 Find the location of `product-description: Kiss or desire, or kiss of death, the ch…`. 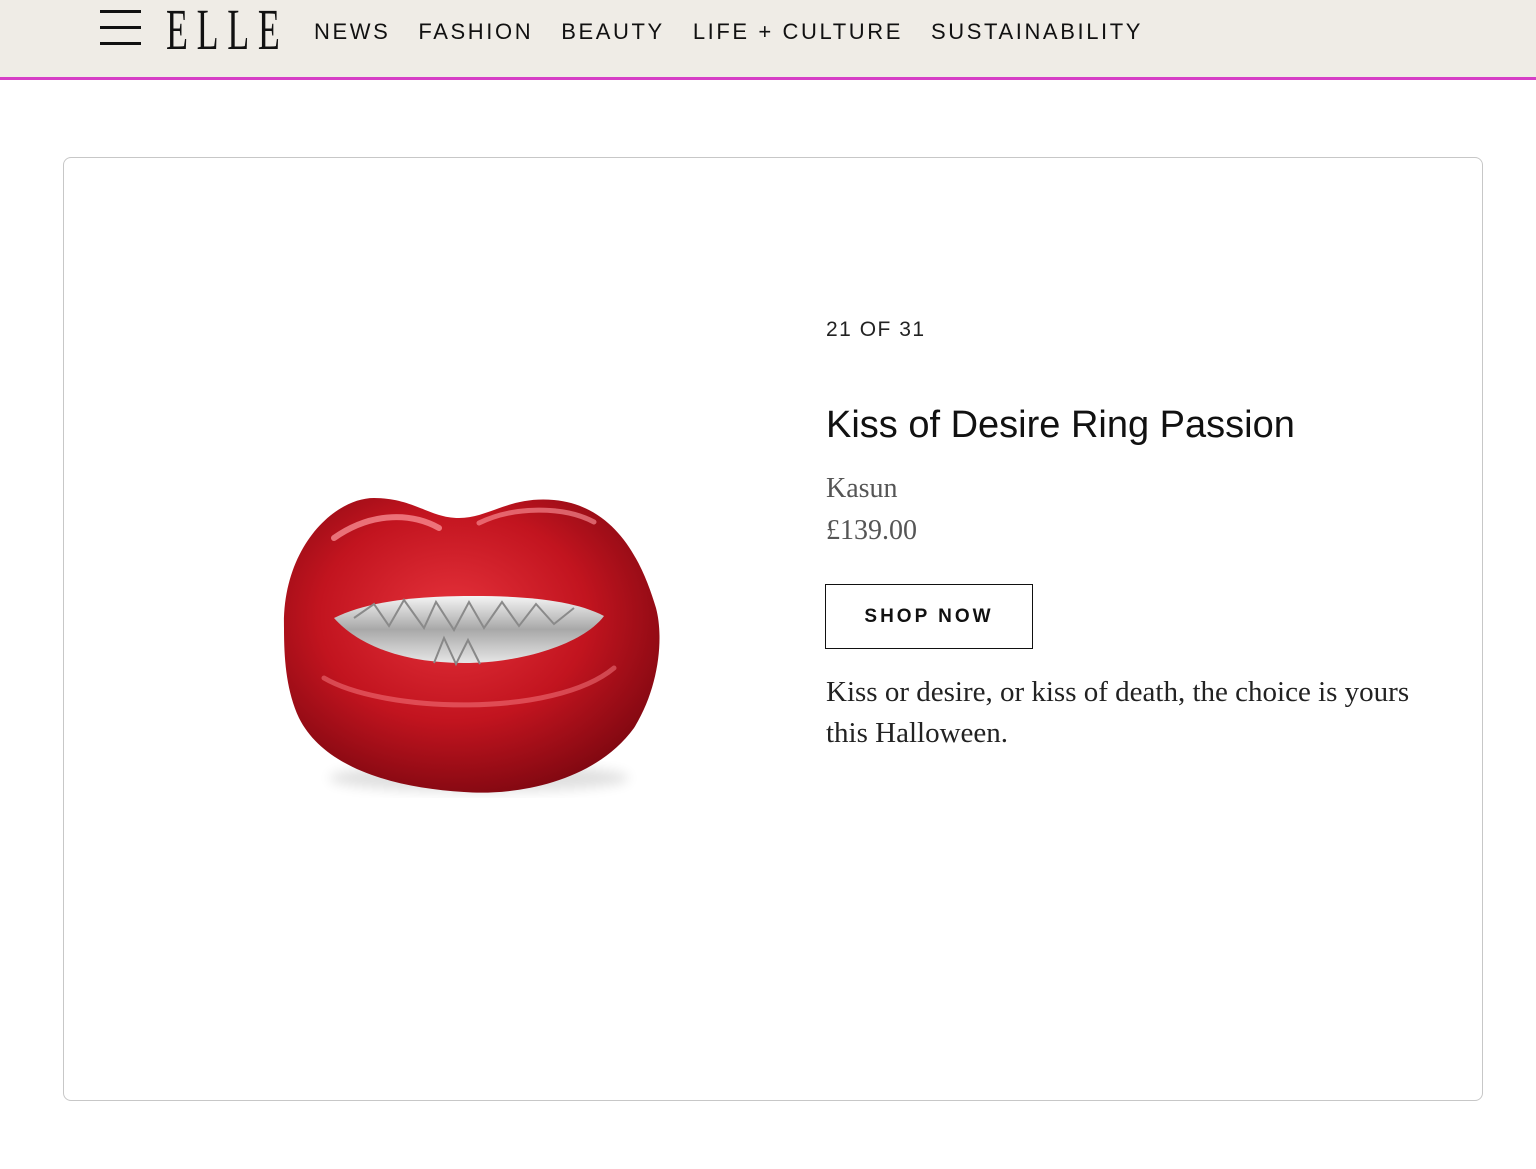

product-description: Kiss or desire, or kiss of death, the ch… is located at coordinates (1118, 712).